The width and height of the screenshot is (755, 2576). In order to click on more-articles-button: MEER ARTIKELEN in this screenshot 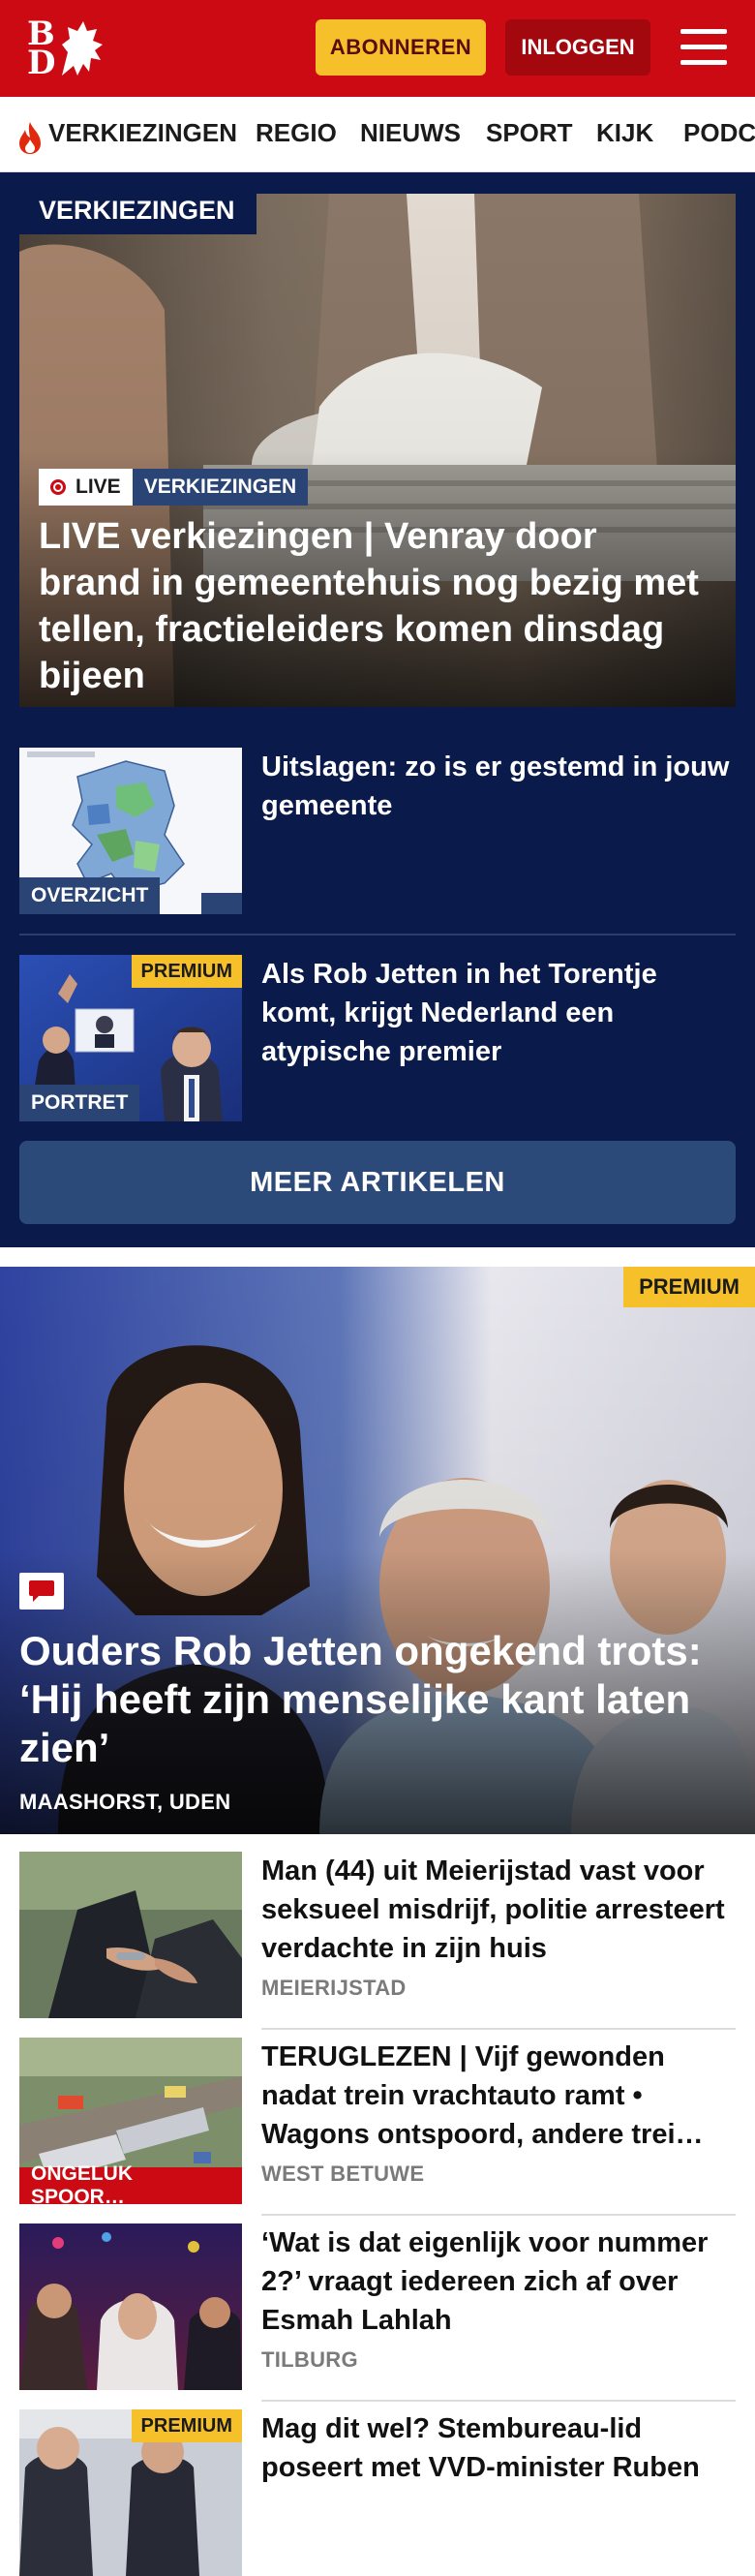, I will do `click(377, 1182)`.